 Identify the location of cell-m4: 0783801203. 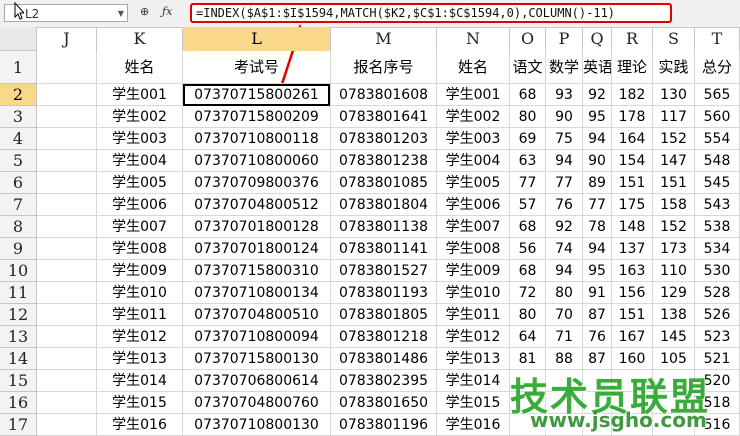
(384, 139).